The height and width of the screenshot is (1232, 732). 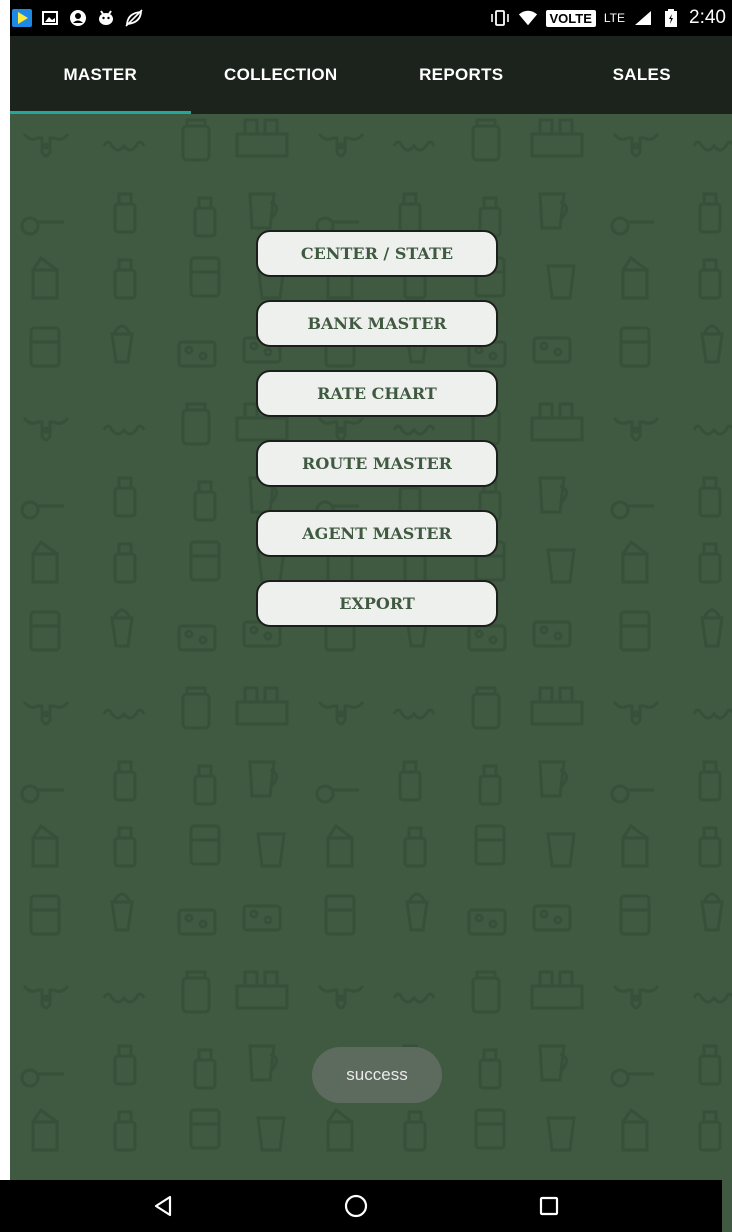 I want to click on tab-reports: REPORTS, so click(x=461, y=75).